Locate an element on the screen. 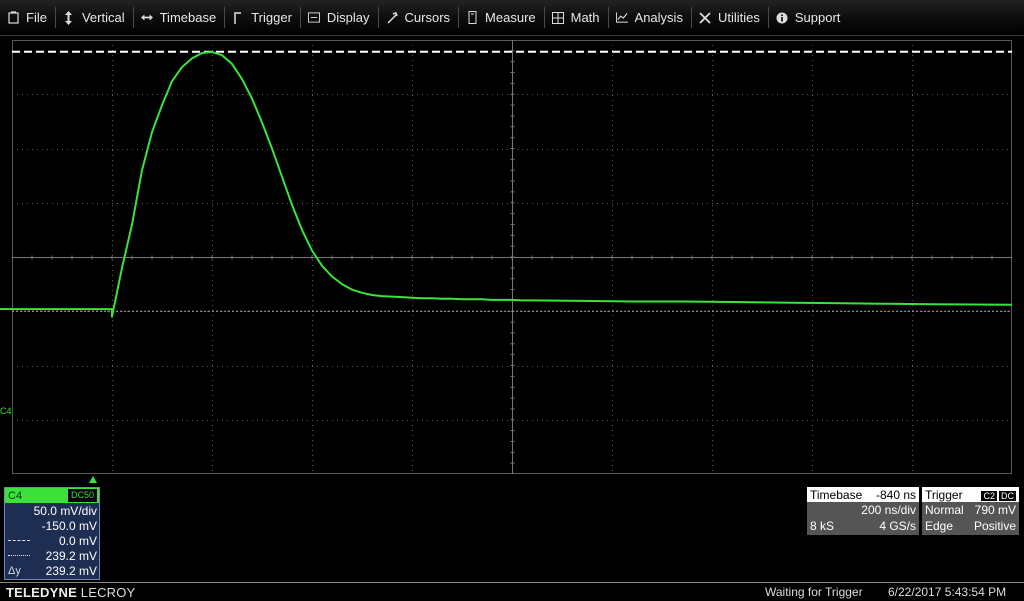 This screenshot has height=601, width=1024. trigger-type: Edge is located at coordinates (939, 526).